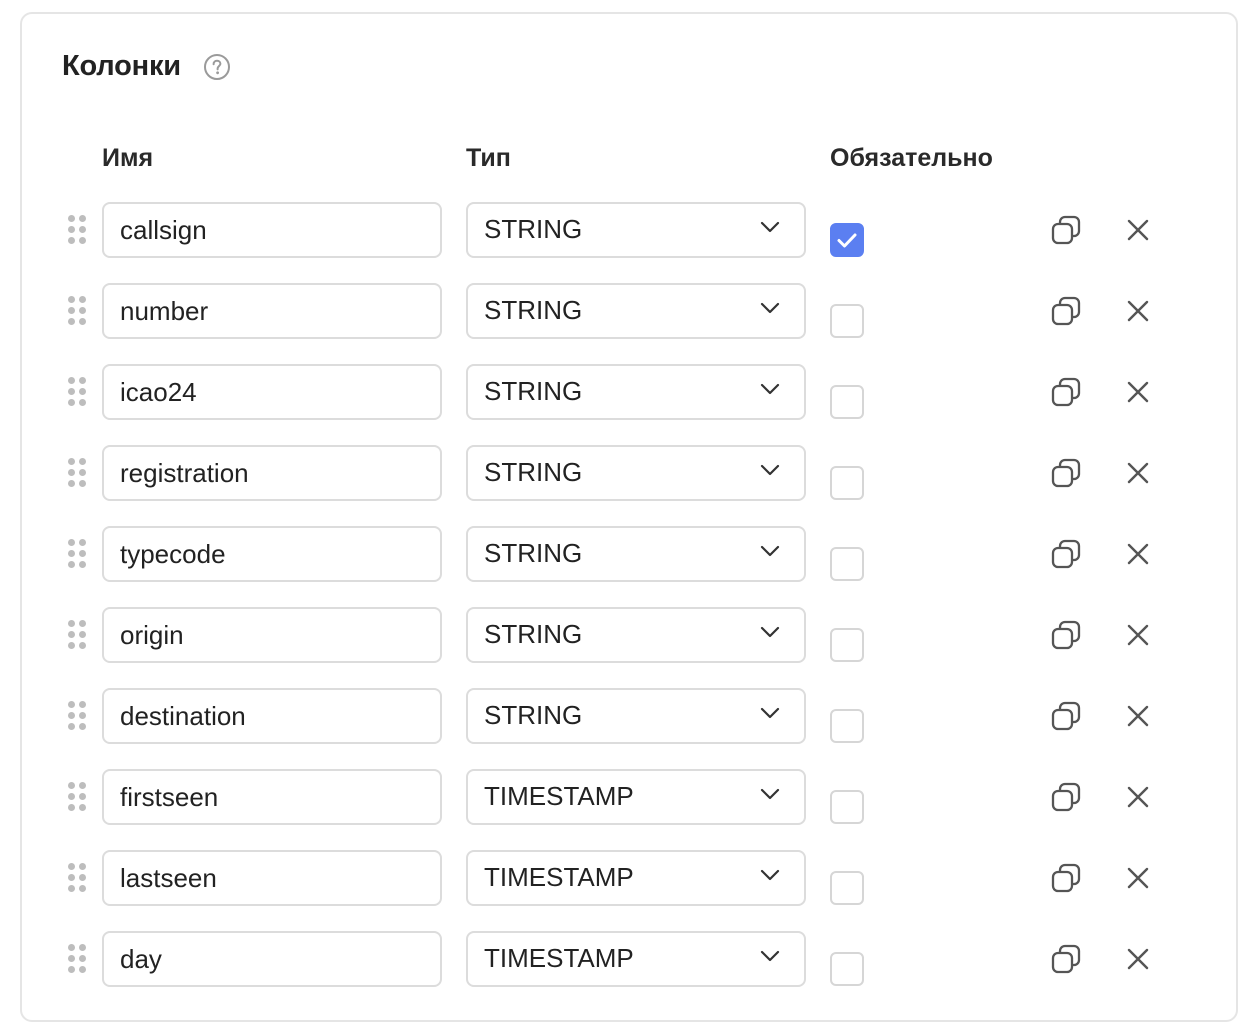 The height and width of the screenshot is (1022, 1258). What do you see at coordinates (272, 878) in the screenshot?
I see `column-name-input: lastseen` at bounding box center [272, 878].